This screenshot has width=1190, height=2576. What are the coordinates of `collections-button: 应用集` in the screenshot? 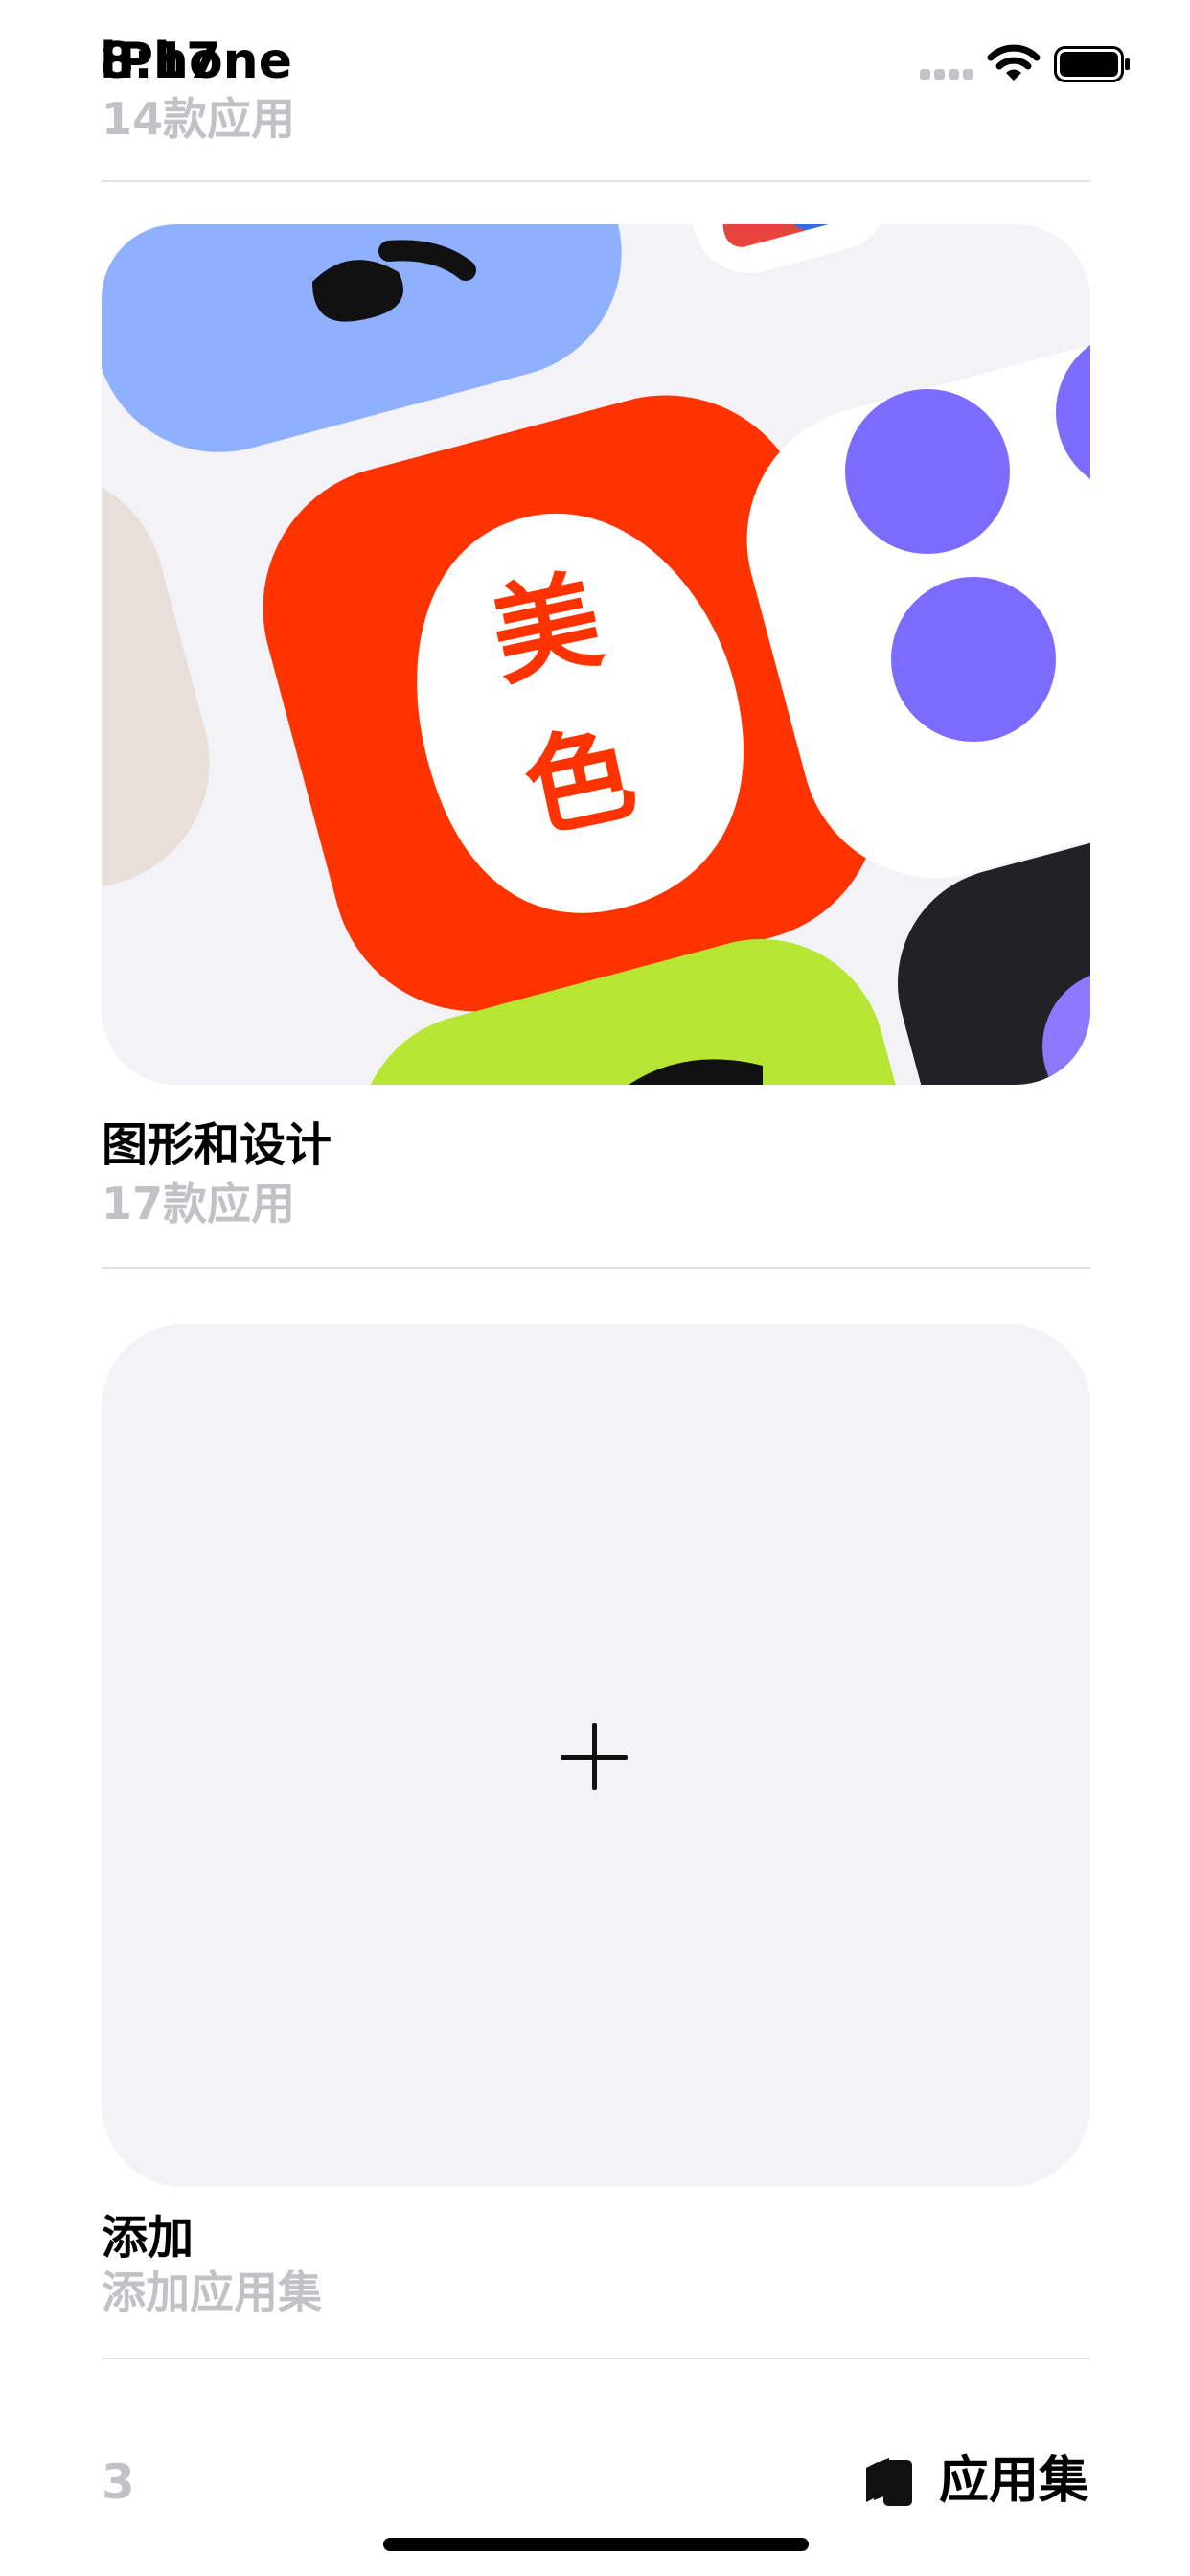 It's located at (974, 2481).